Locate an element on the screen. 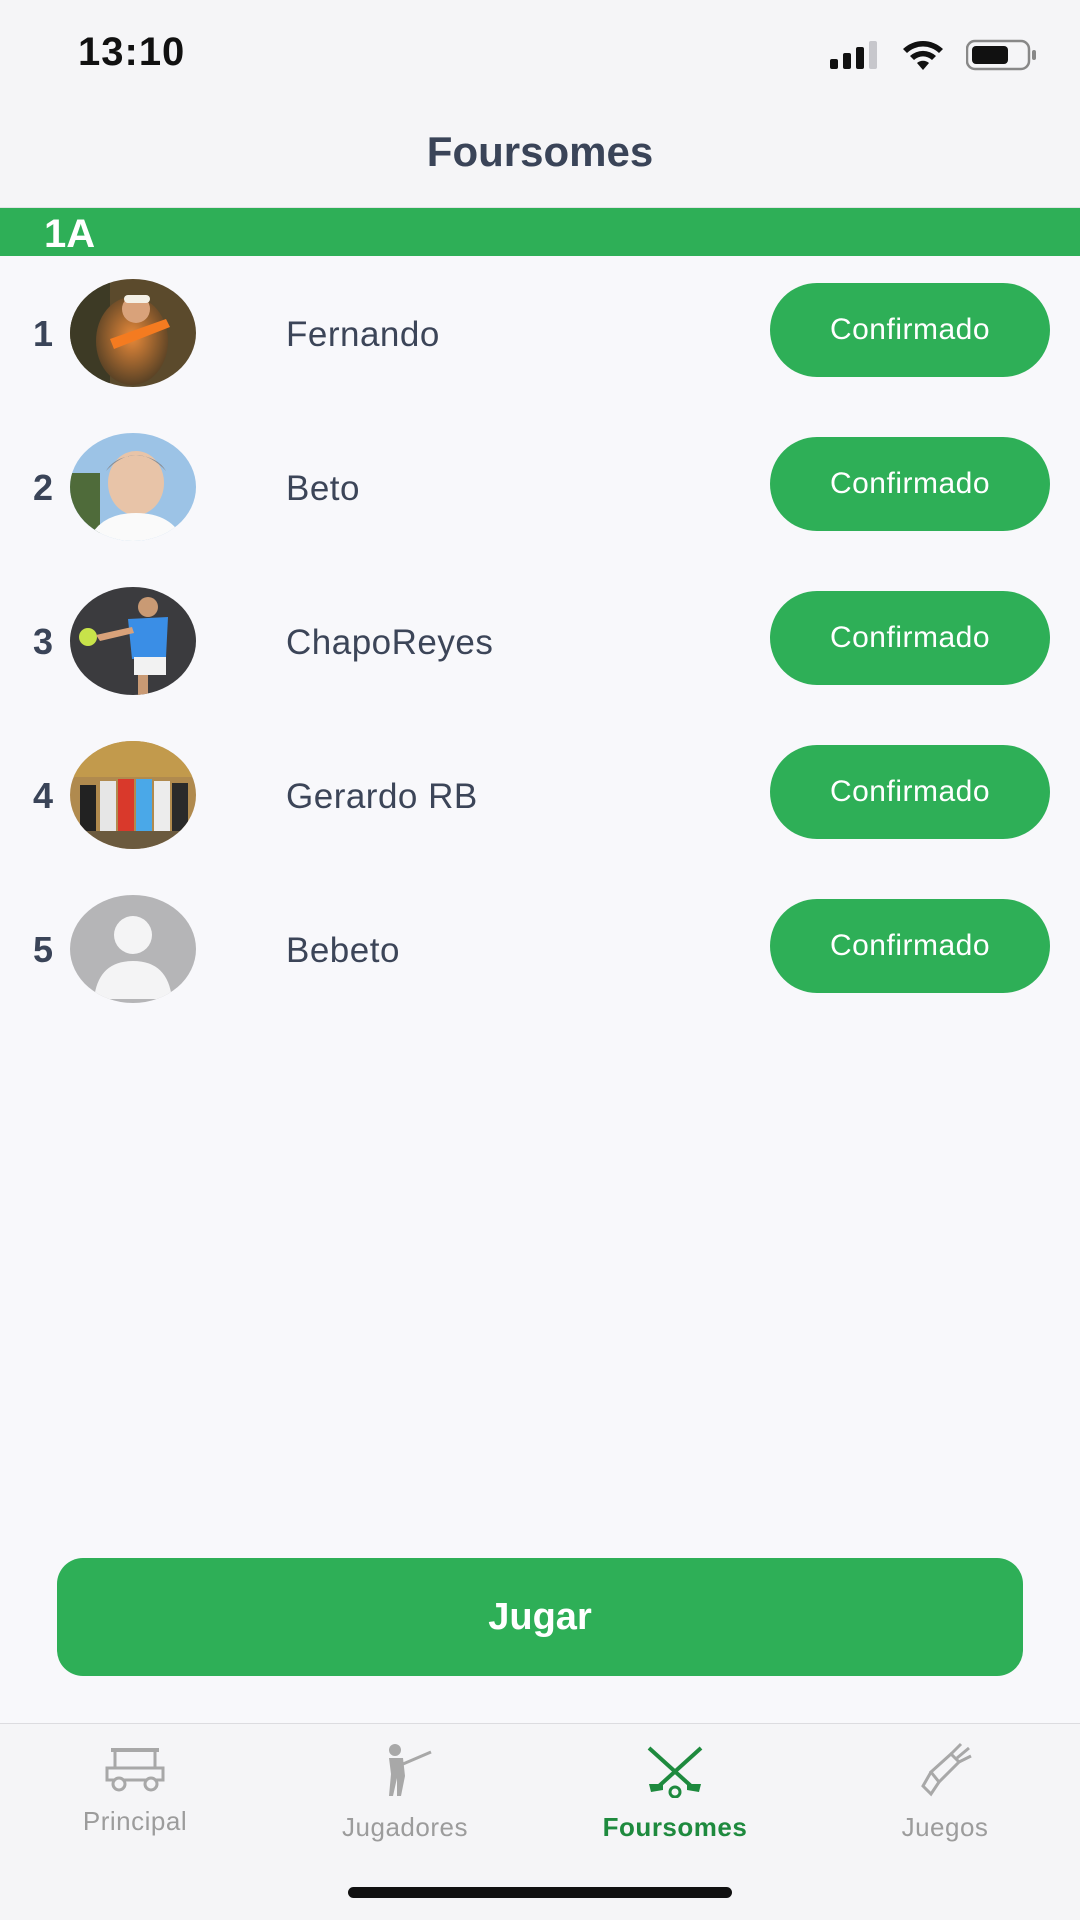 This screenshot has height=1920, width=1080. player-row: 3 ChapoReyes Confirmado is located at coordinates (540, 642).